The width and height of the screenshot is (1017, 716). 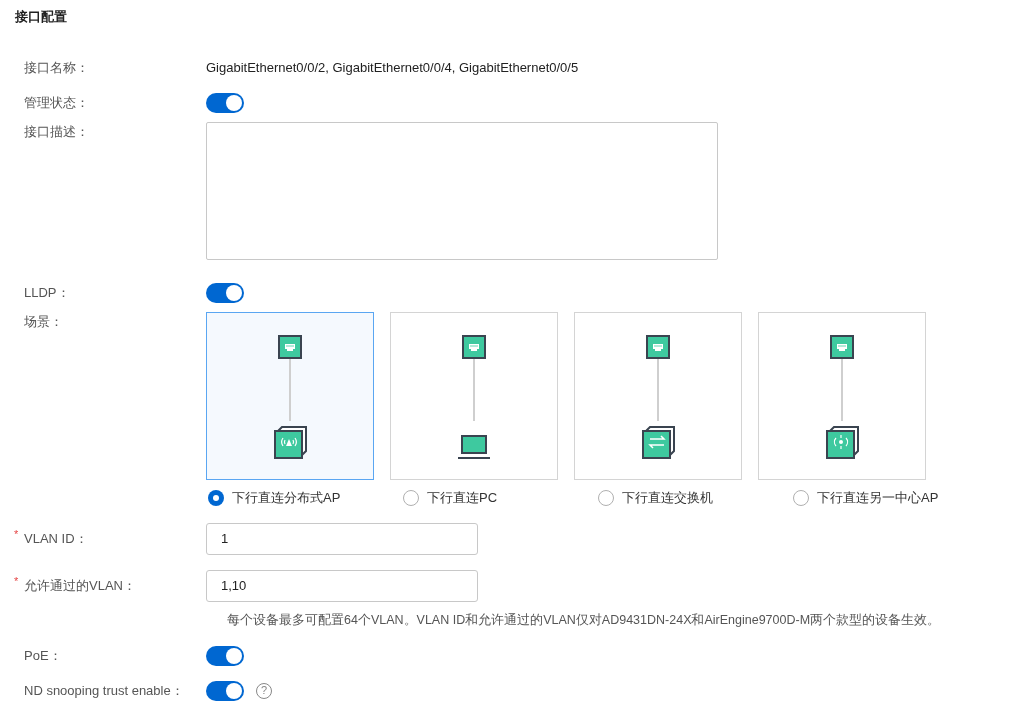 What do you see at coordinates (474, 447) in the screenshot?
I see `laptop-icon` at bounding box center [474, 447].